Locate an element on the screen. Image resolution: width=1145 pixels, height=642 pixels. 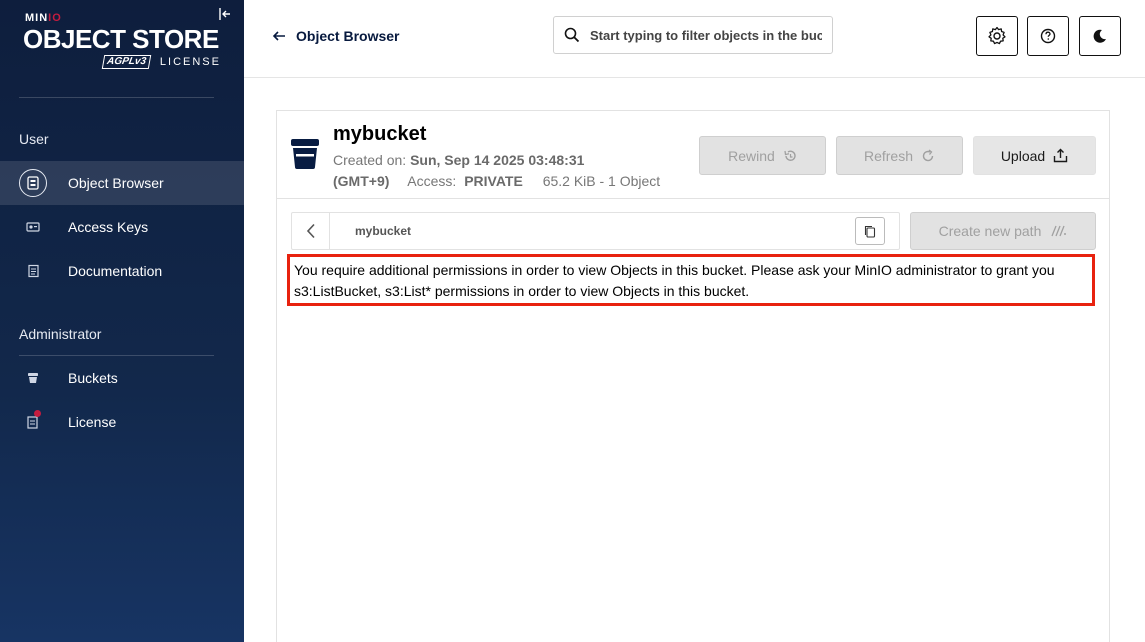
divider is located at coordinates (116, 97).